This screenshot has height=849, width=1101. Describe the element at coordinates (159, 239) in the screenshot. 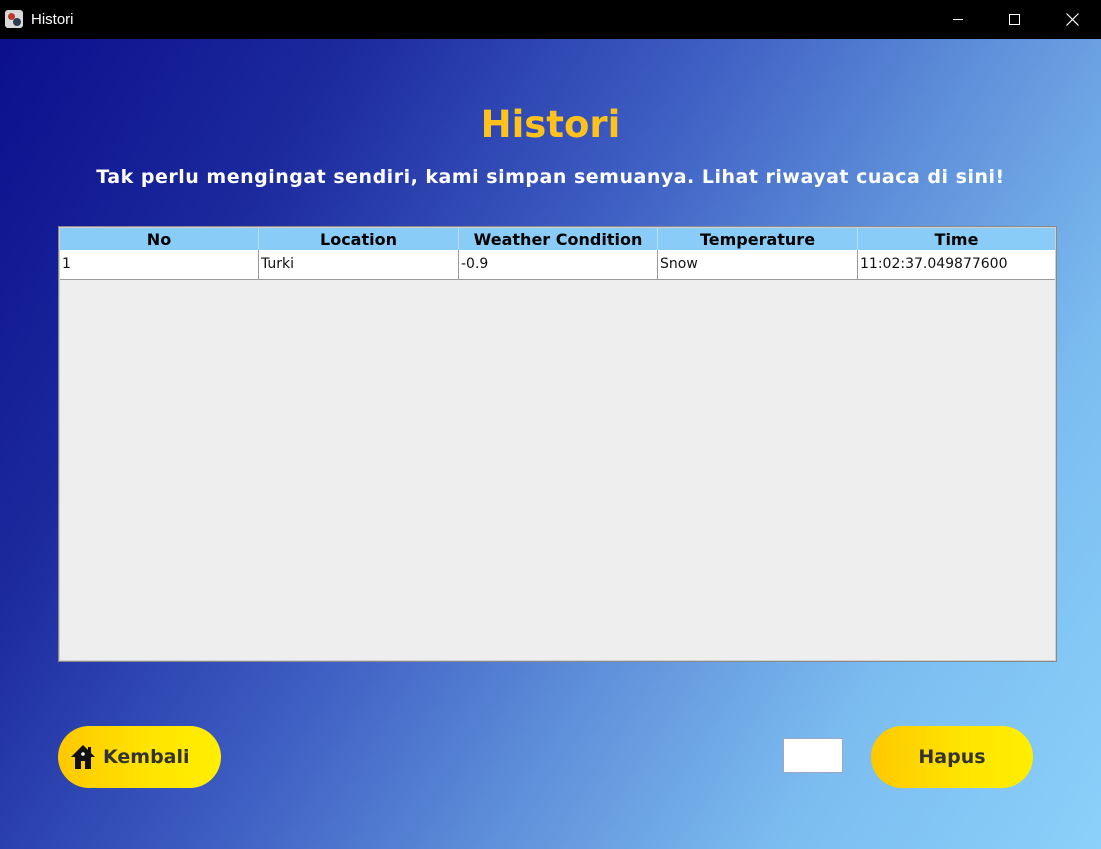

I see `column-header-no: No` at that location.